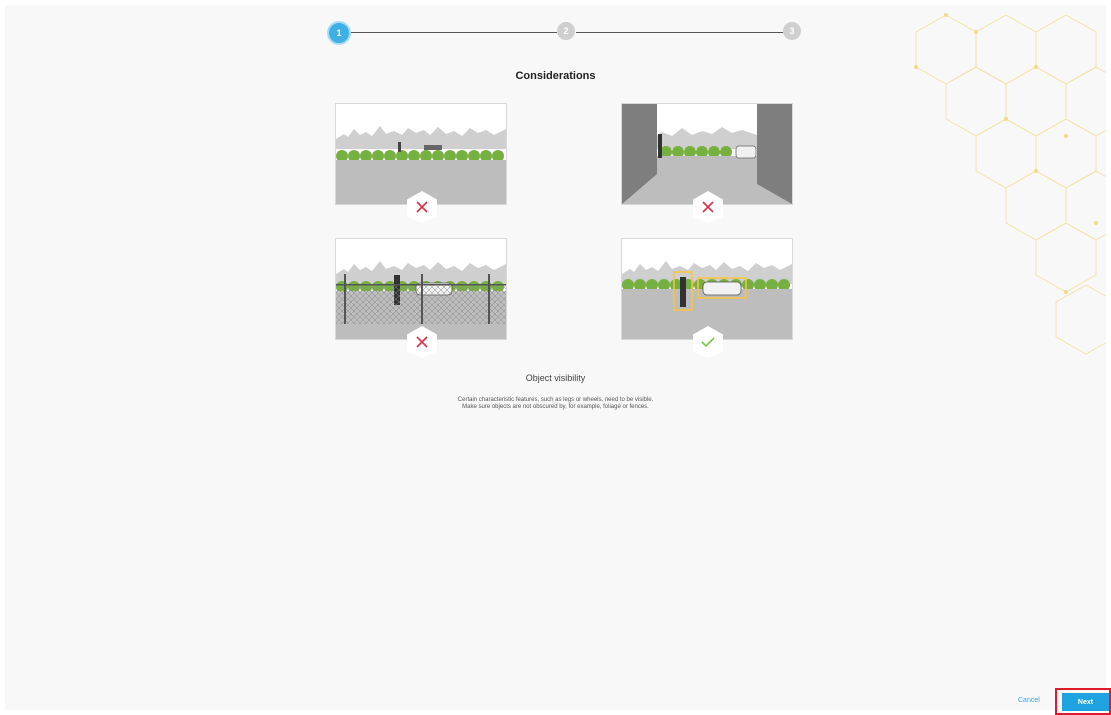 The image size is (1111, 715). I want to click on wizard-stepper: 1 2 3, so click(564, 33).